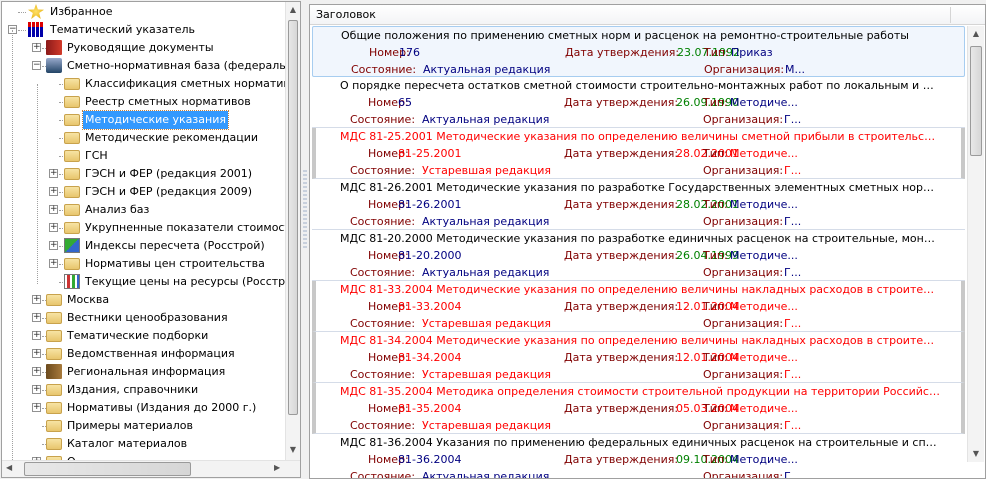 The height and width of the screenshot is (479, 986). What do you see at coordinates (305, 210) in the screenshot?
I see `panel-splitter` at bounding box center [305, 210].